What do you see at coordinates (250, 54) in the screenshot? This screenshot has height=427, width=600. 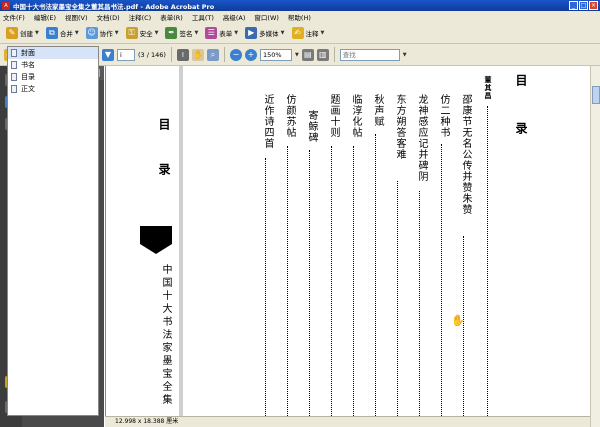 I see `zoom-in-icon: +` at bounding box center [250, 54].